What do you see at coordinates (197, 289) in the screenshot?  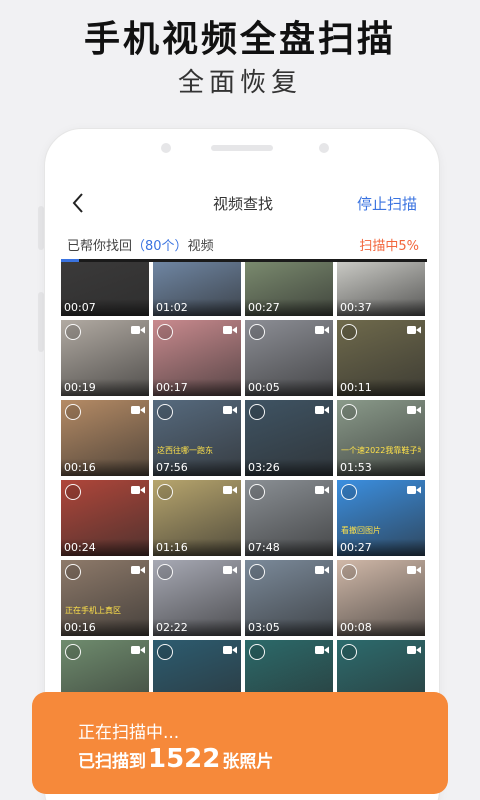 I see `video-thumbnail: 01:02` at bounding box center [197, 289].